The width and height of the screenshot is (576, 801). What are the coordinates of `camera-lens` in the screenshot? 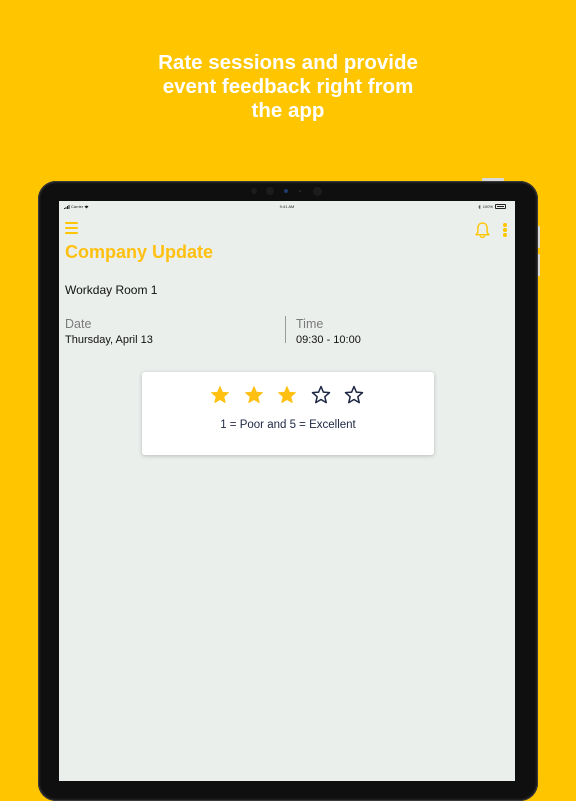 It's located at (270, 191).